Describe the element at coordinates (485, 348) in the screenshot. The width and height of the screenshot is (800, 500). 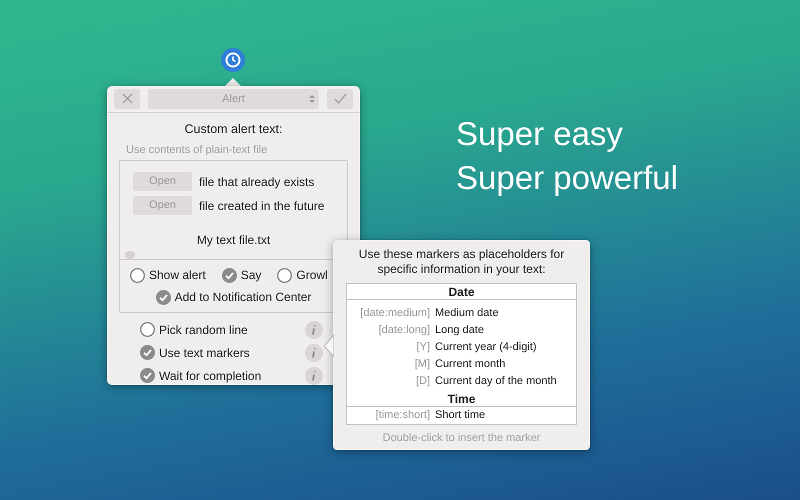
I see `marker-description: Current year (4-digit)` at that location.